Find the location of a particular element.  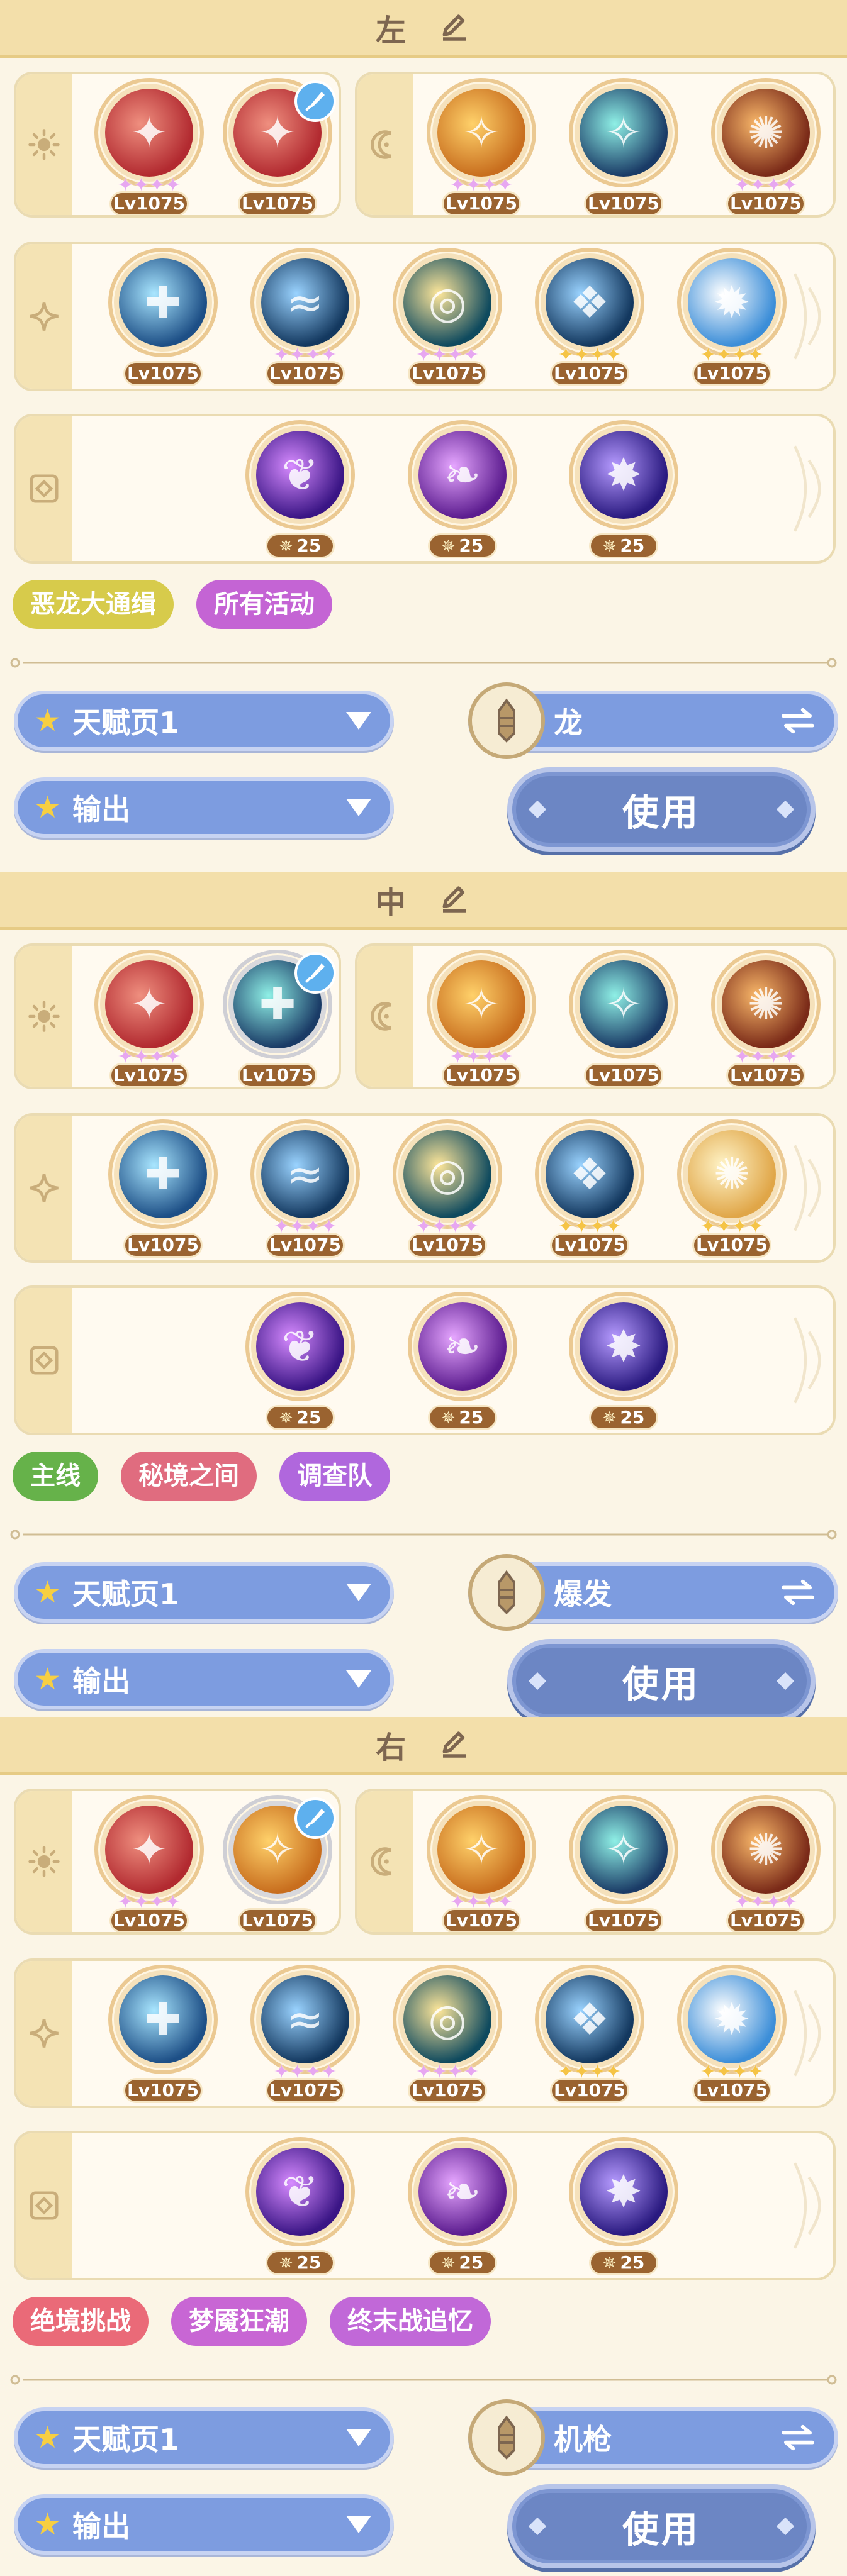

portrait-art: ❦ is located at coordinates (300, 2192).